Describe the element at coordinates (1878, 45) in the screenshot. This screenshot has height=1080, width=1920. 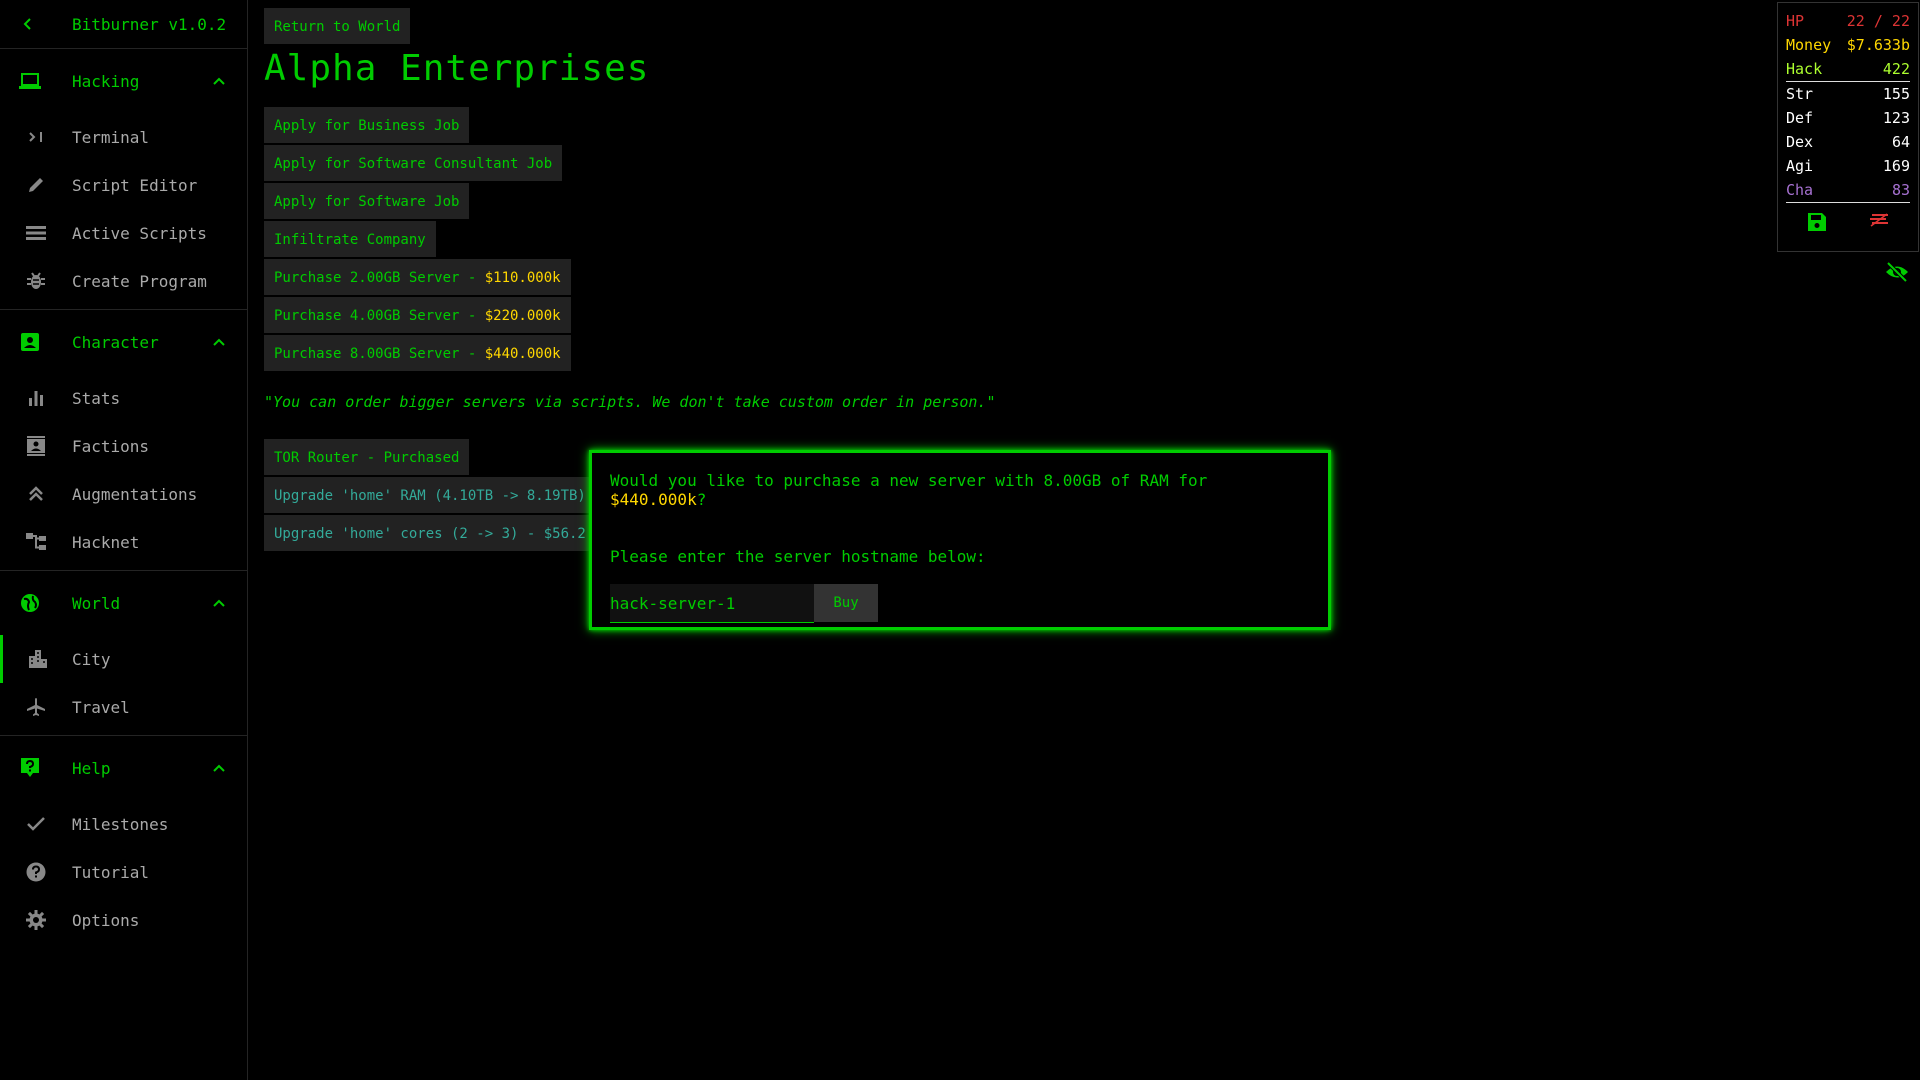
I see `money-value: $7.633b` at that location.